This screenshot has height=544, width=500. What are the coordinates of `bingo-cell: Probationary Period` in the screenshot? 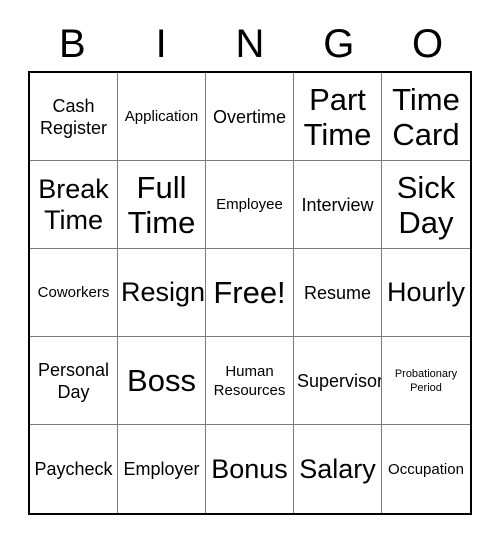 It's located at (426, 381).